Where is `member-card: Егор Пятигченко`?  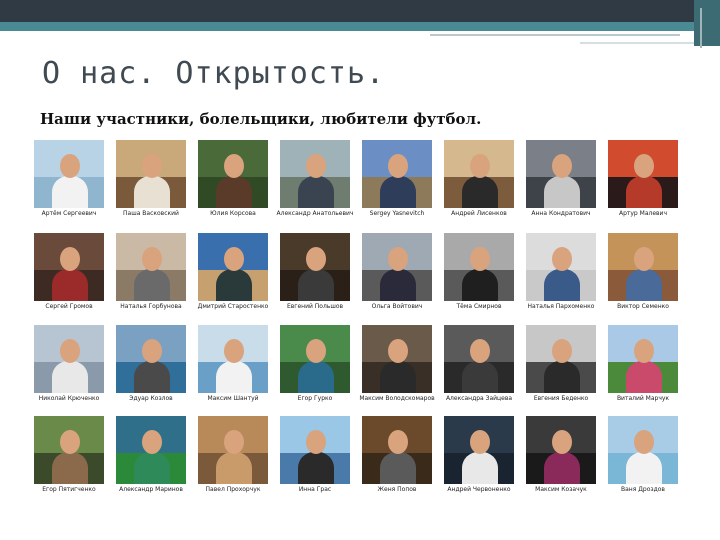 member-card: Егор Пятигченко is located at coordinates (69, 454).